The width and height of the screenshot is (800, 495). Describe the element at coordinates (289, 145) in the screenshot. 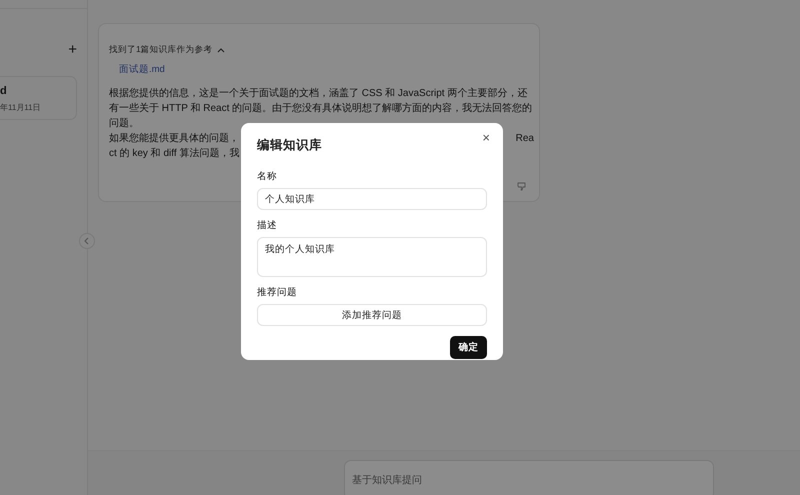

I see `dialog-title: 编辑知识库` at that location.